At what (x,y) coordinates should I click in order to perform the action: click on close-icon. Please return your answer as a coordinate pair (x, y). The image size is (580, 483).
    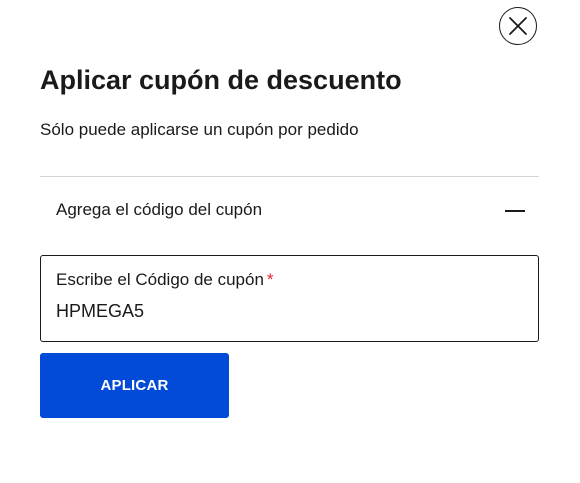
    Looking at the image, I should click on (518, 26).